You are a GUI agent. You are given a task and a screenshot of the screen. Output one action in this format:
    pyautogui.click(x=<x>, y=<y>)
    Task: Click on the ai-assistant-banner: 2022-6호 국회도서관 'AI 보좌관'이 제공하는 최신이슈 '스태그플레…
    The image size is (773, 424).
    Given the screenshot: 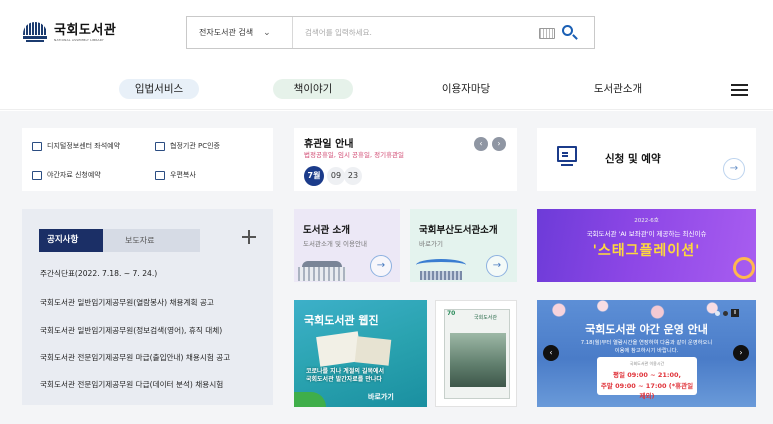 What is the action you would take?
    pyautogui.click(x=646, y=245)
    